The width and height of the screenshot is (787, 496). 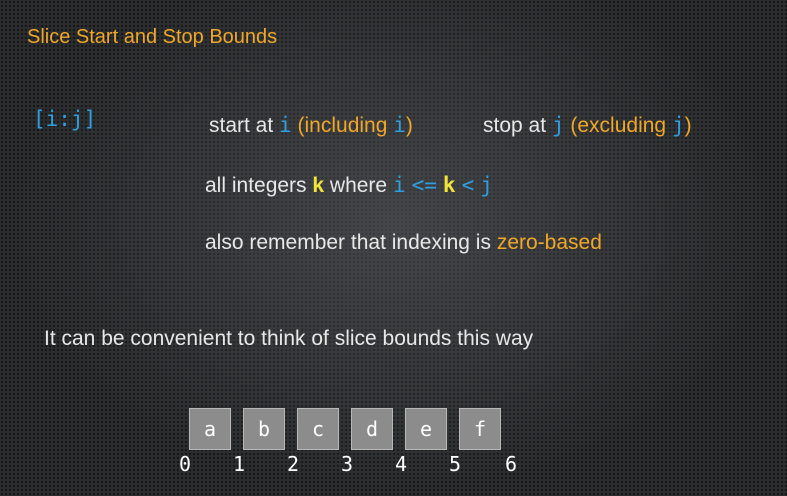 I want to click on cell-a: a, so click(x=210, y=429).